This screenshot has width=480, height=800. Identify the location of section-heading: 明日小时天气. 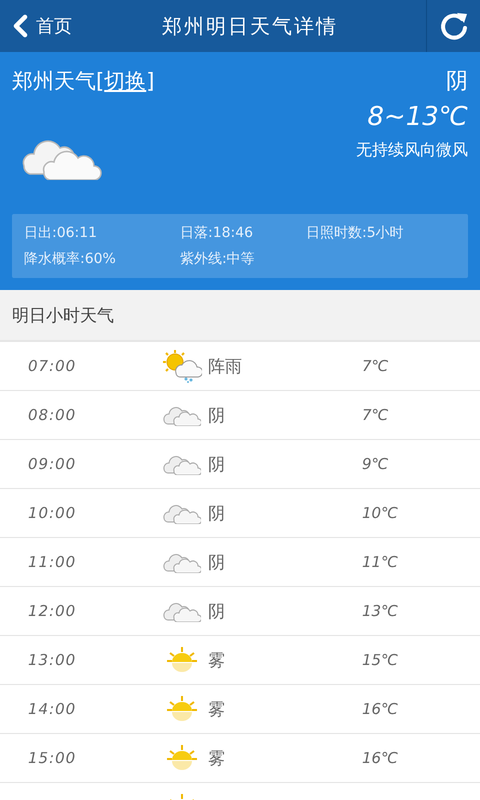
(240, 316).